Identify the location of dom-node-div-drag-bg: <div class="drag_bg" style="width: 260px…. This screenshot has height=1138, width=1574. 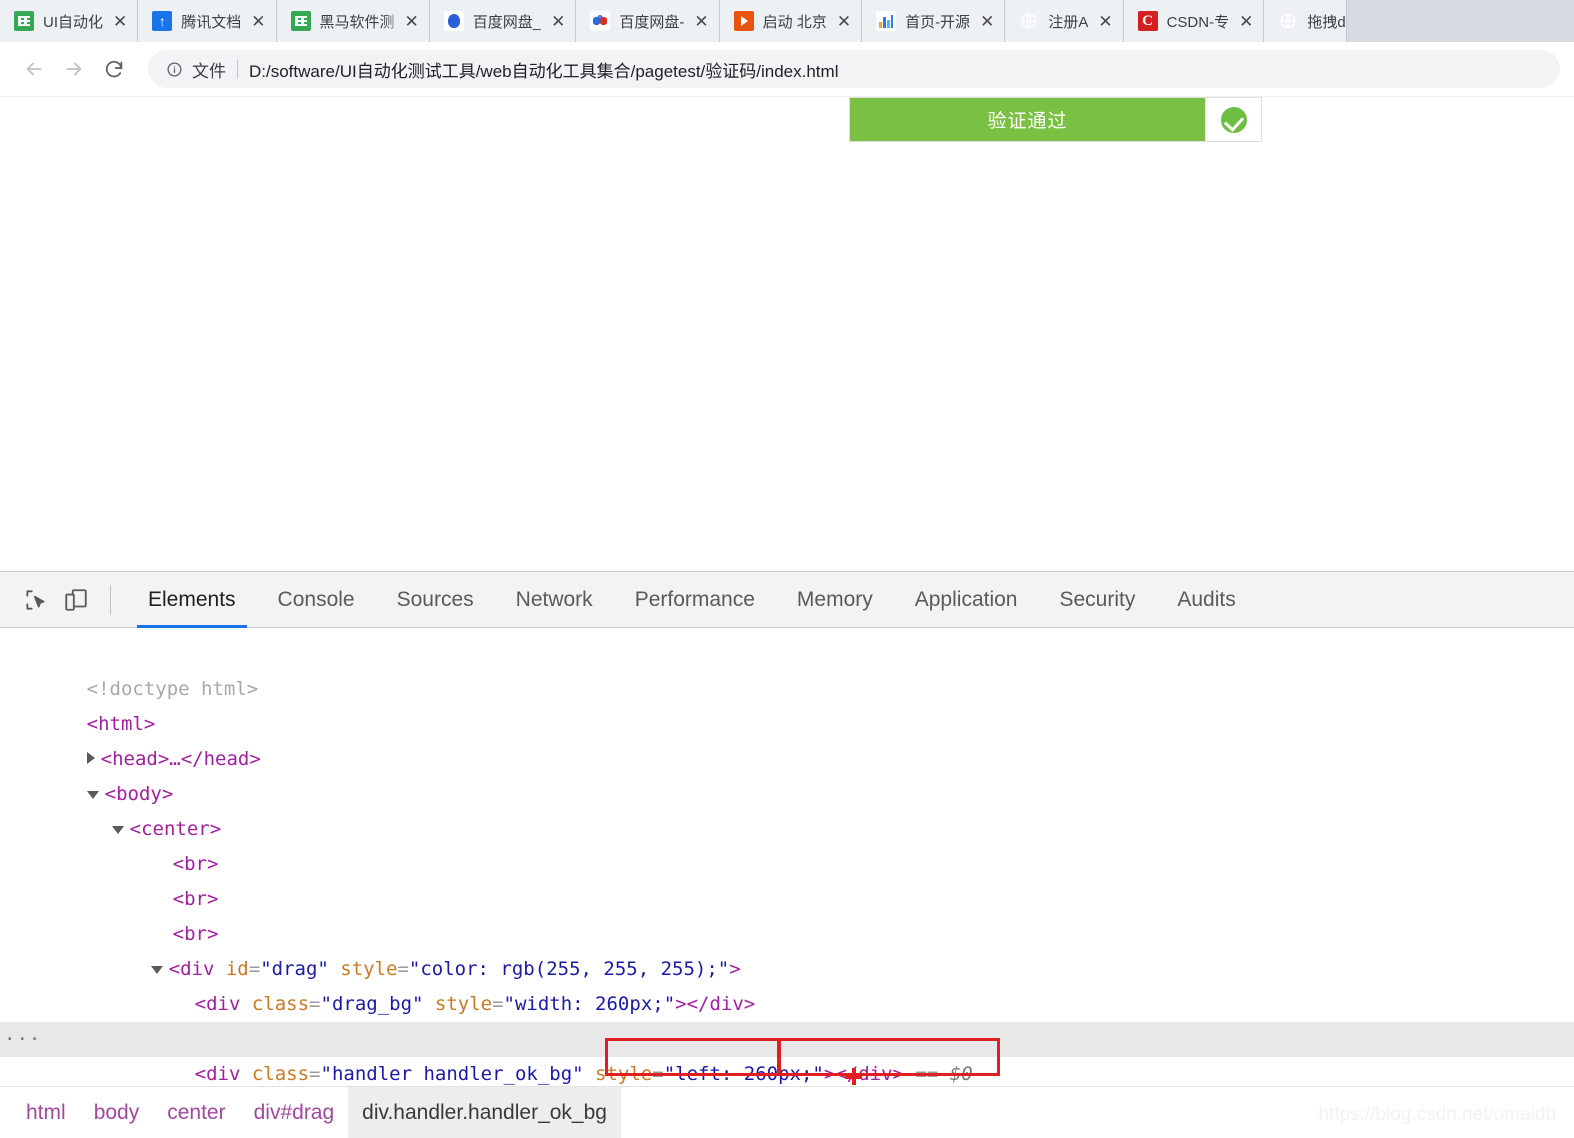
(787, 983).